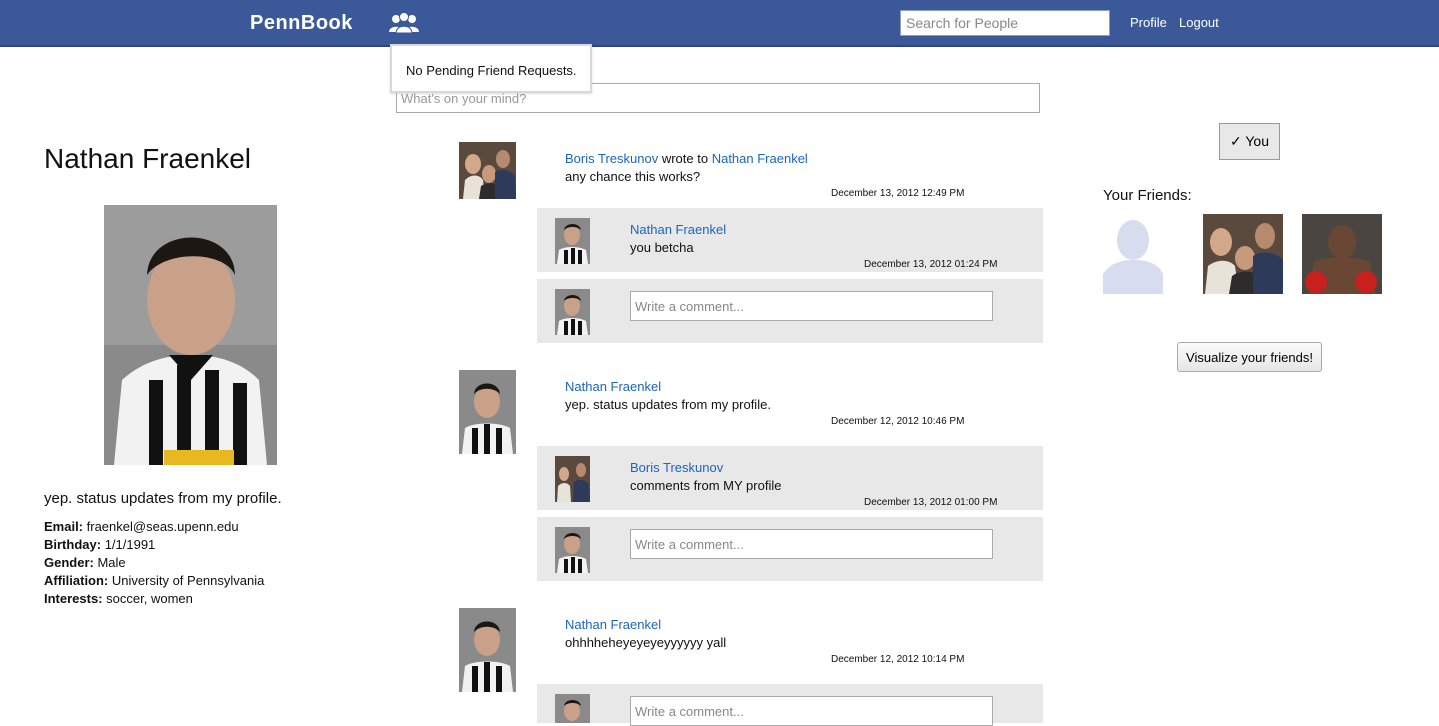 This screenshot has height=726, width=1439. Describe the element at coordinates (676, 467) in the screenshot. I see `comment-author-link: Boris Treskunov` at that location.